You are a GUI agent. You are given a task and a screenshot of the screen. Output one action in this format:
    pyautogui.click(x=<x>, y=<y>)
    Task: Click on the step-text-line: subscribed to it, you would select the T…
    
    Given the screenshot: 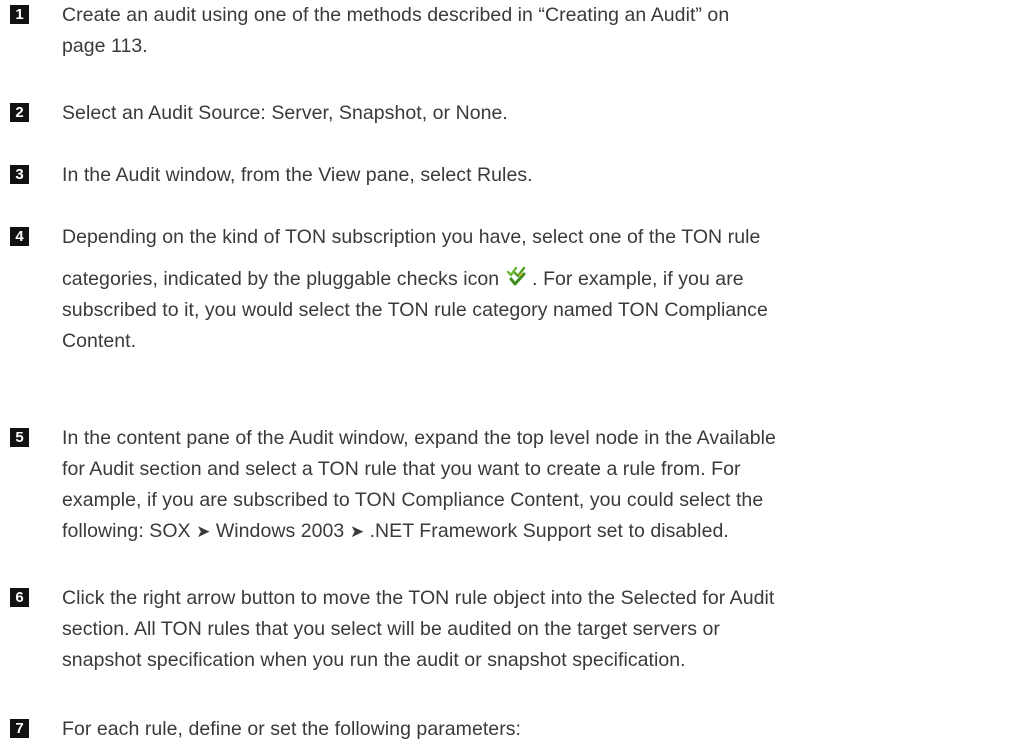 What is the action you would take?
    pyautogui.click(x=415, y=310)
    